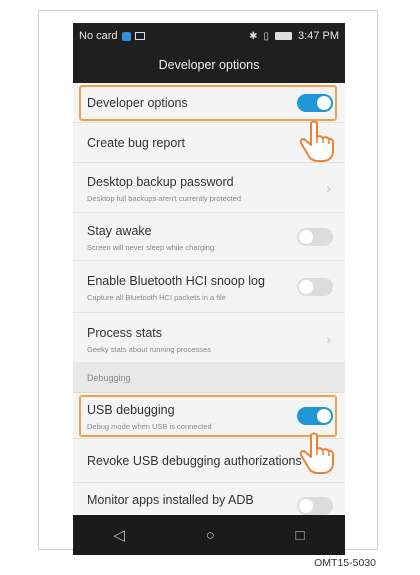 The image size is (420, 575). I want to click on bt-hci-snoop-label: Enable Bluetooth HCI snoop log, so click(176, 281).